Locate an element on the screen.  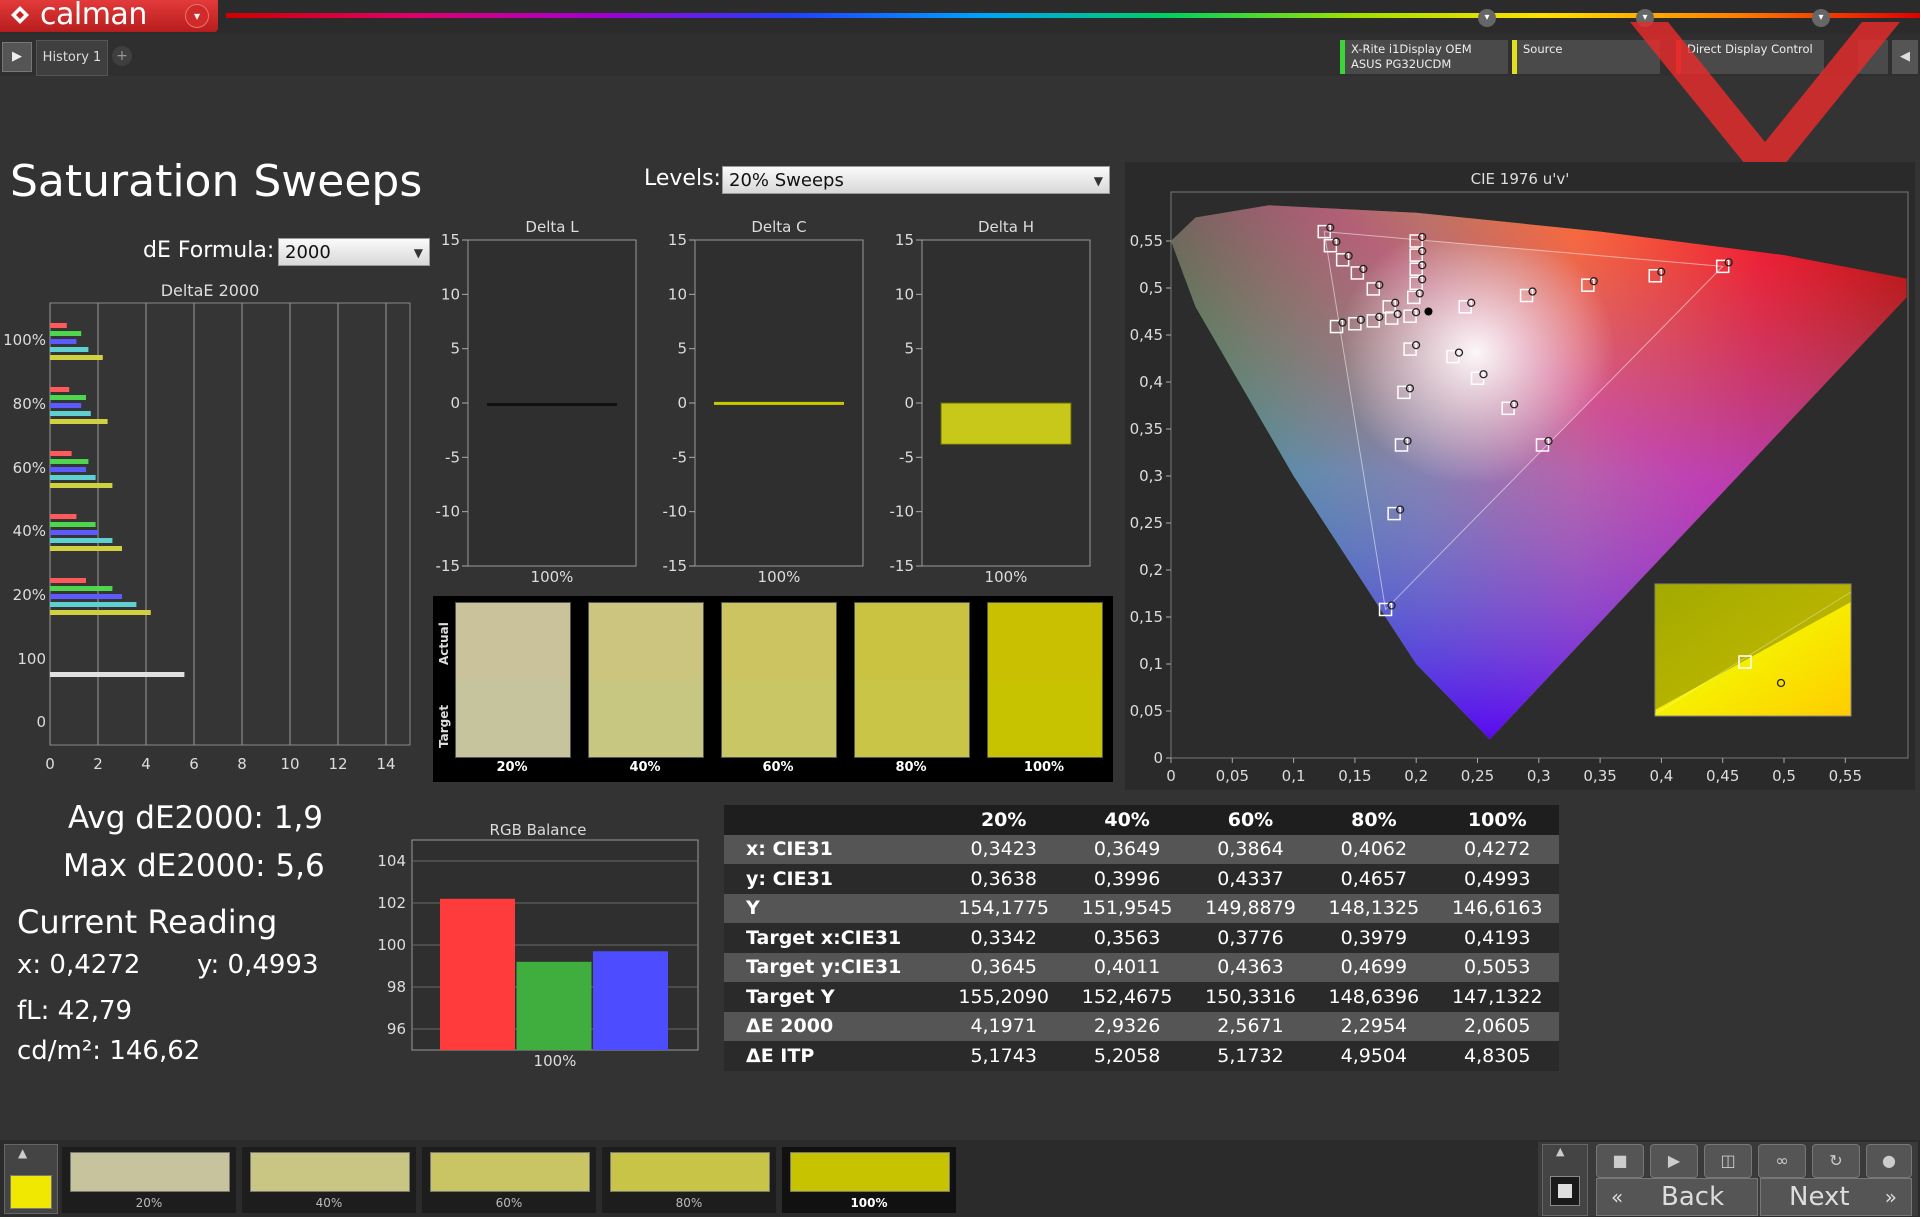
table-row-label: Target y:CIE31 is located at coordinates (833, 967).